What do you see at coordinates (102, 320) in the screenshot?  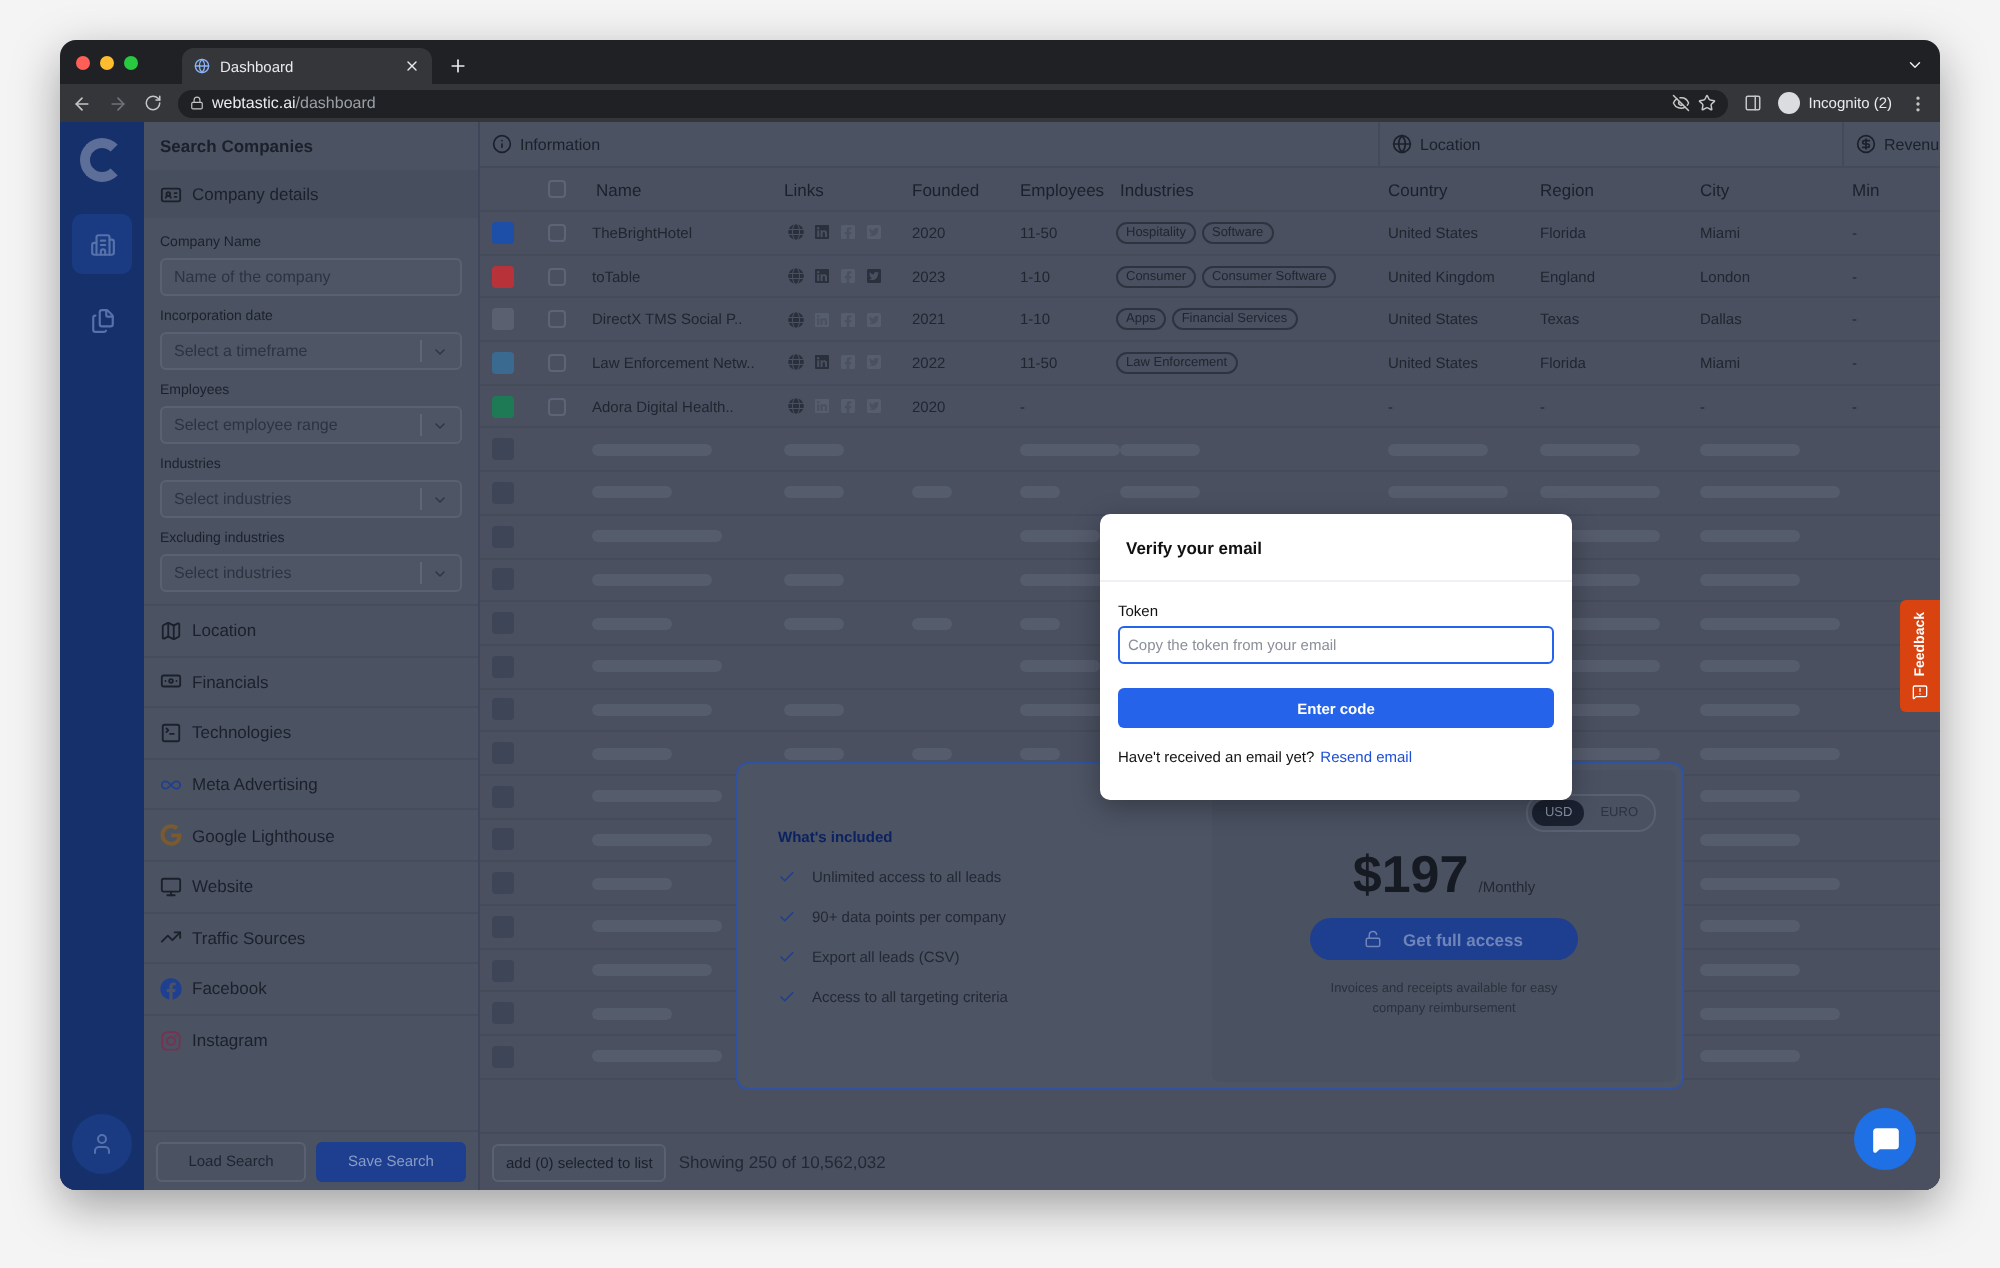 I see `files-icon` at bounding box center [102, 320].